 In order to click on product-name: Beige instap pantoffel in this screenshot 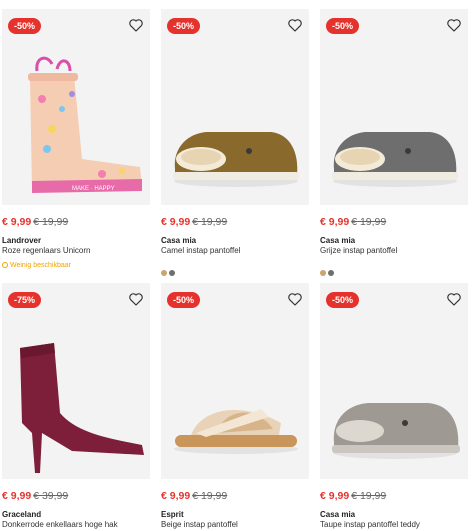, I will do `click(235, 525)`.